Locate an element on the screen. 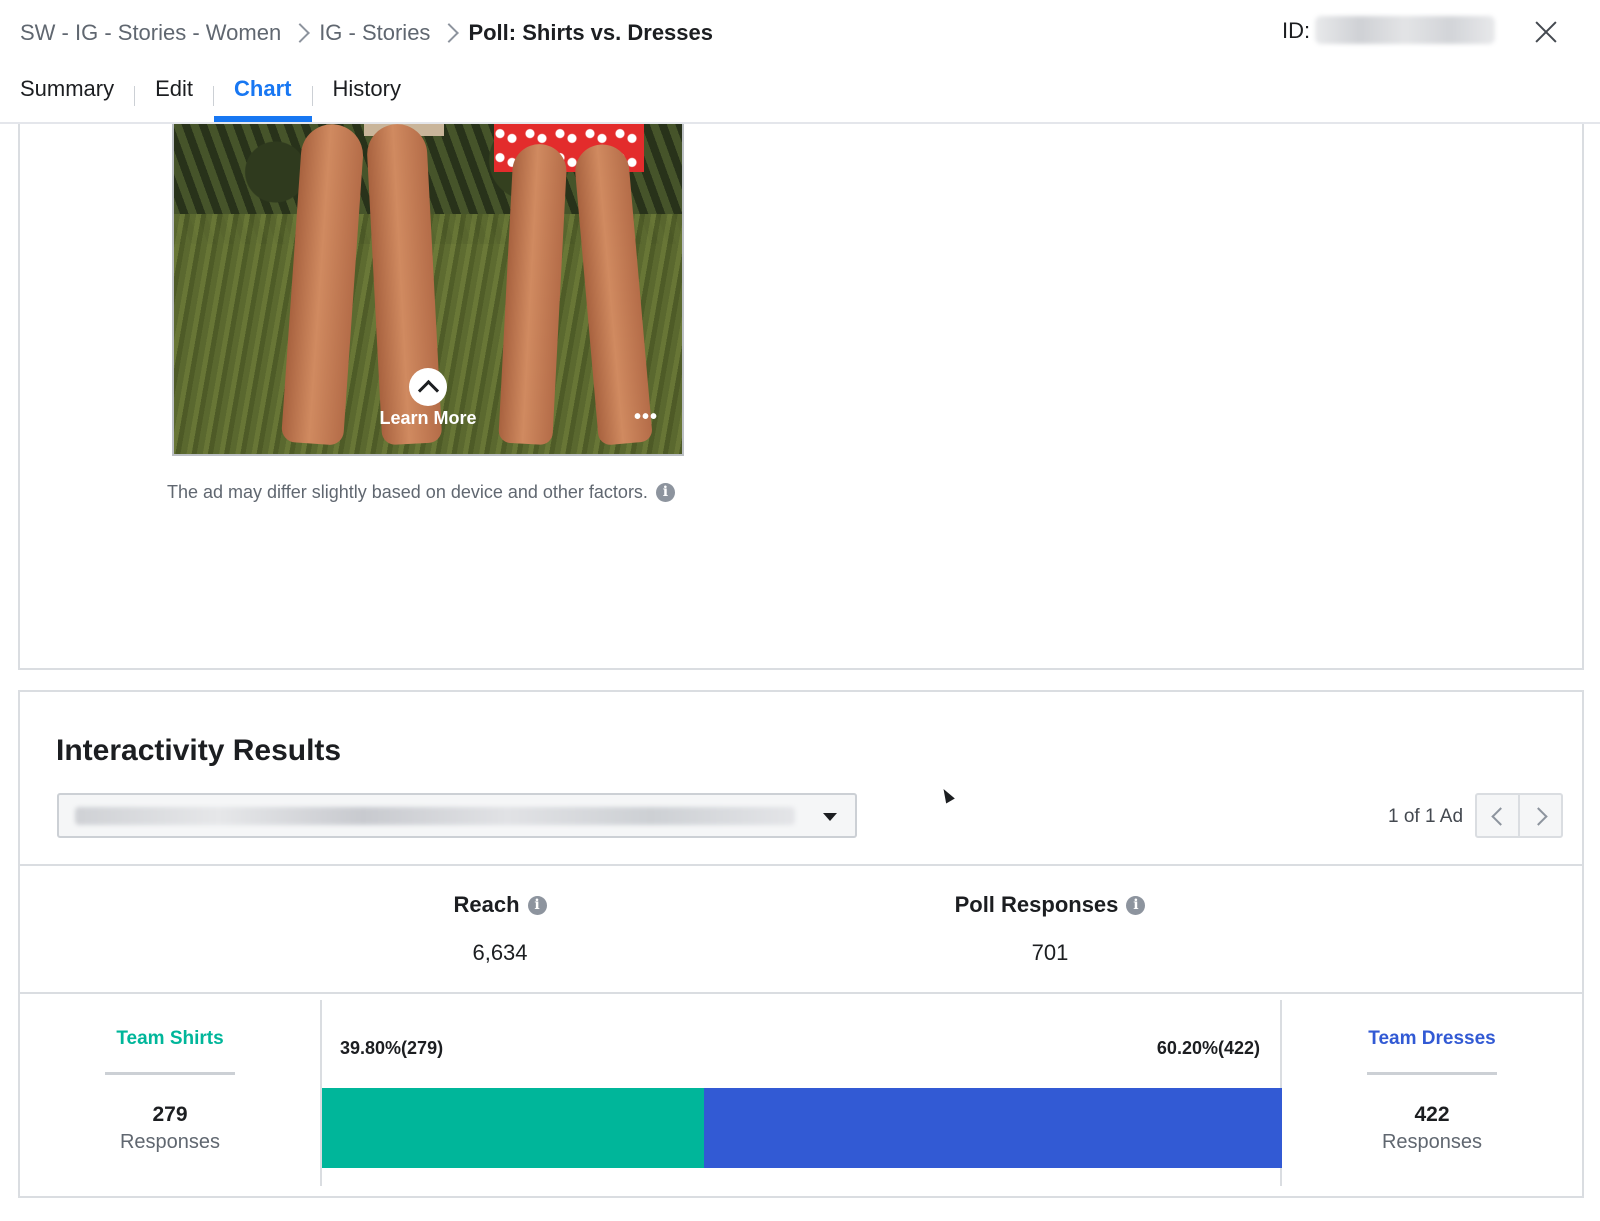 The image size is (1600, 1221). poll-bar-label-shirts: 39.80%(279) is located at coordinates (392, 1048).